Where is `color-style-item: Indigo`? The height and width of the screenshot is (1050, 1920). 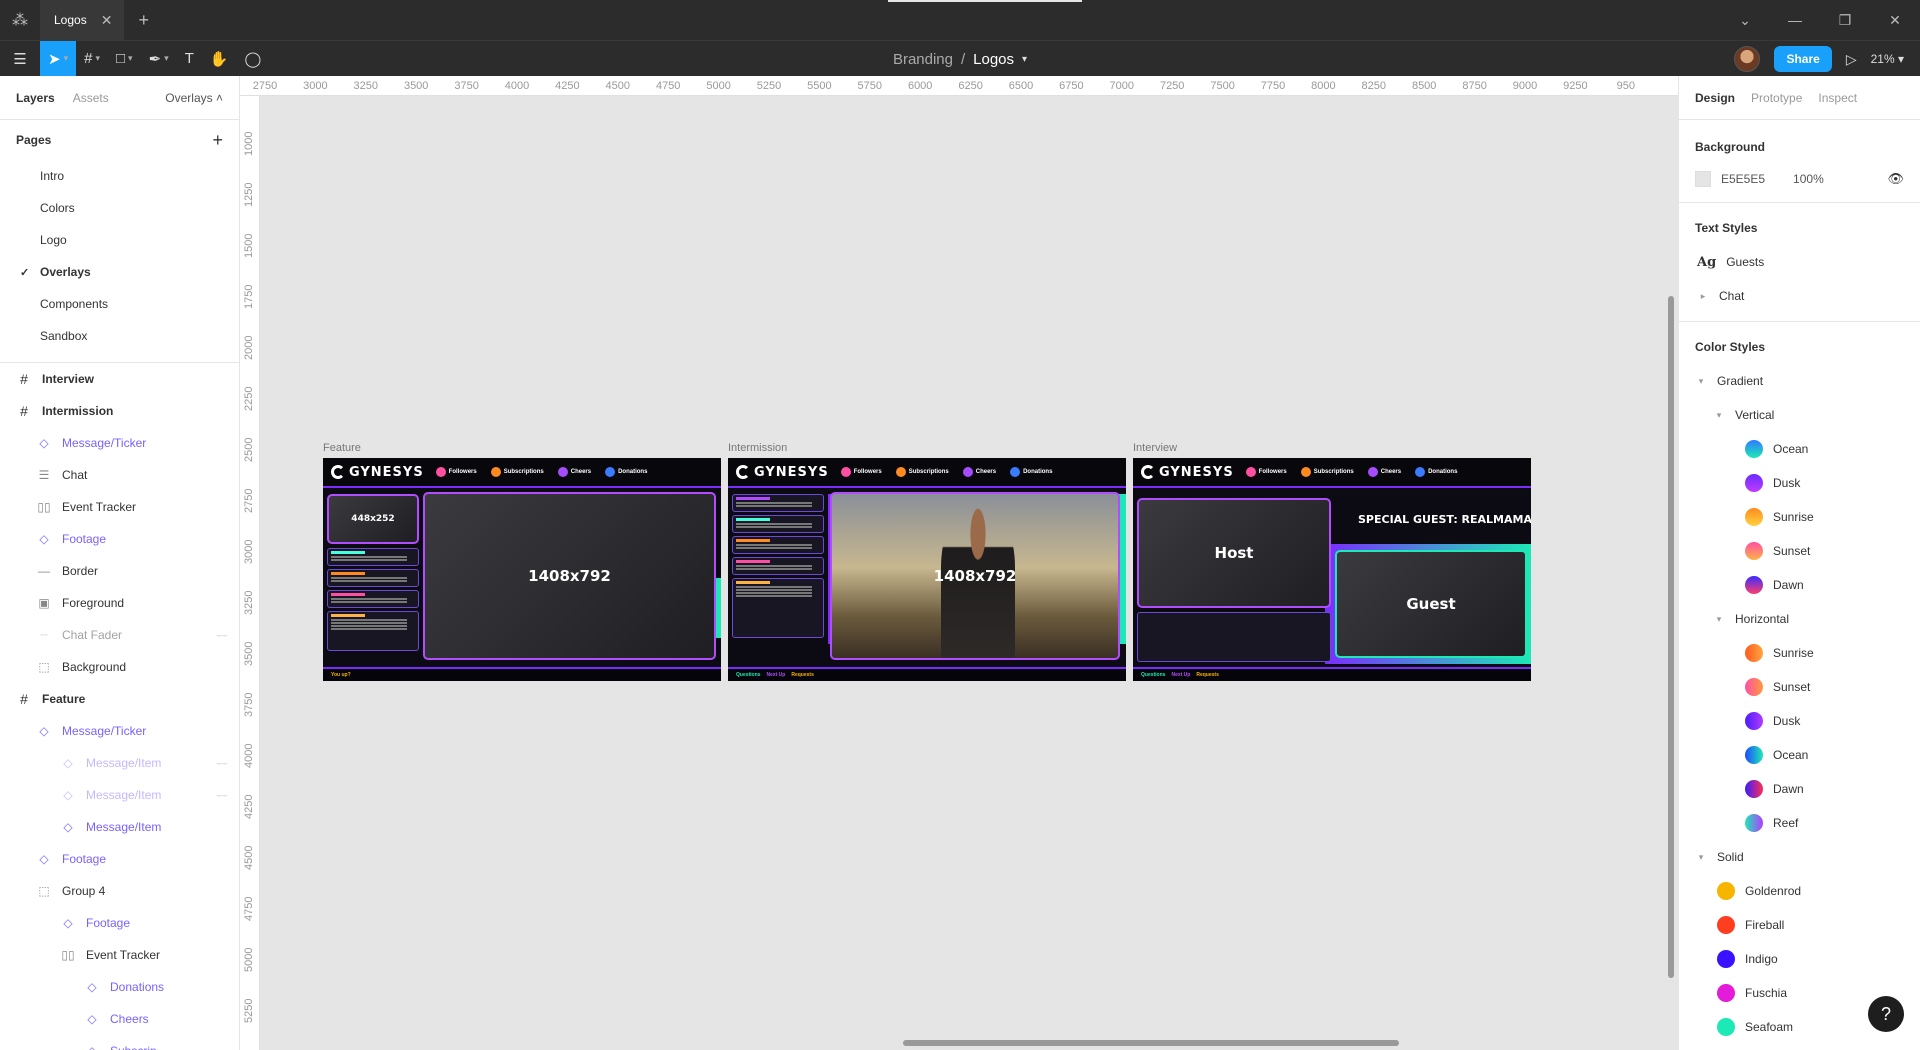
color-style-item: Indigo is located at coordinates (1799, 959).